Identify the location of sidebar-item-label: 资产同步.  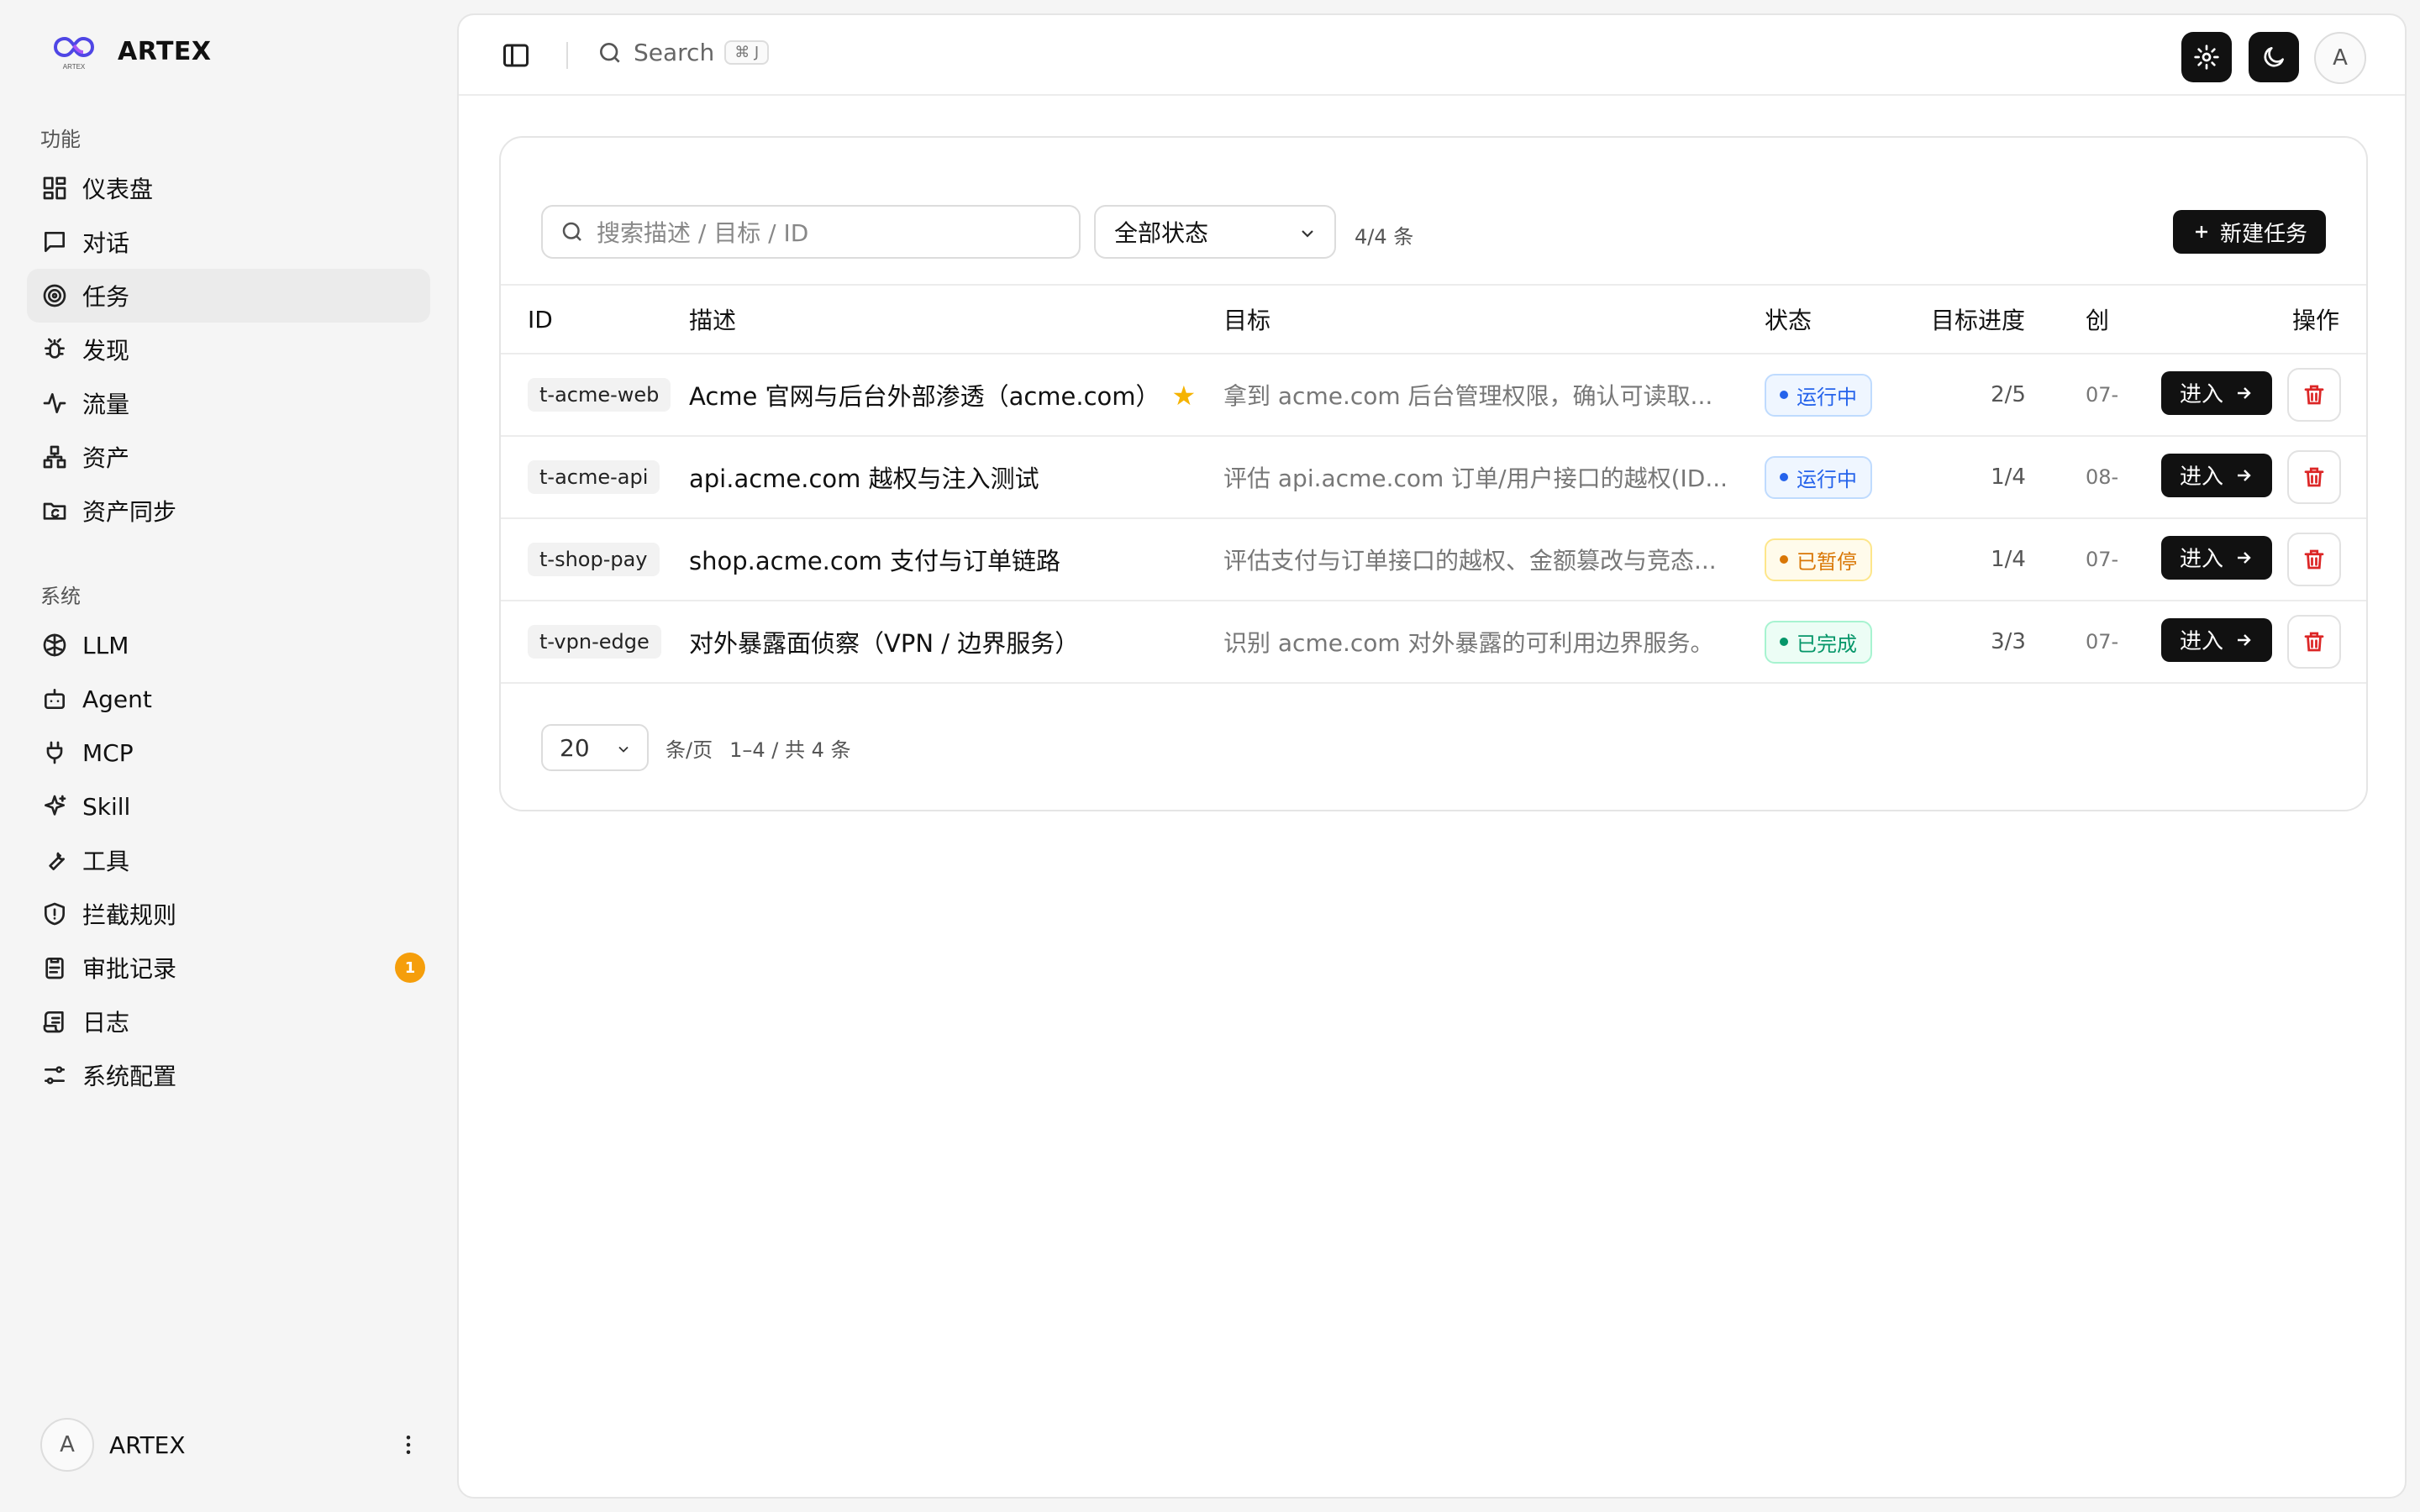
(129, 512).